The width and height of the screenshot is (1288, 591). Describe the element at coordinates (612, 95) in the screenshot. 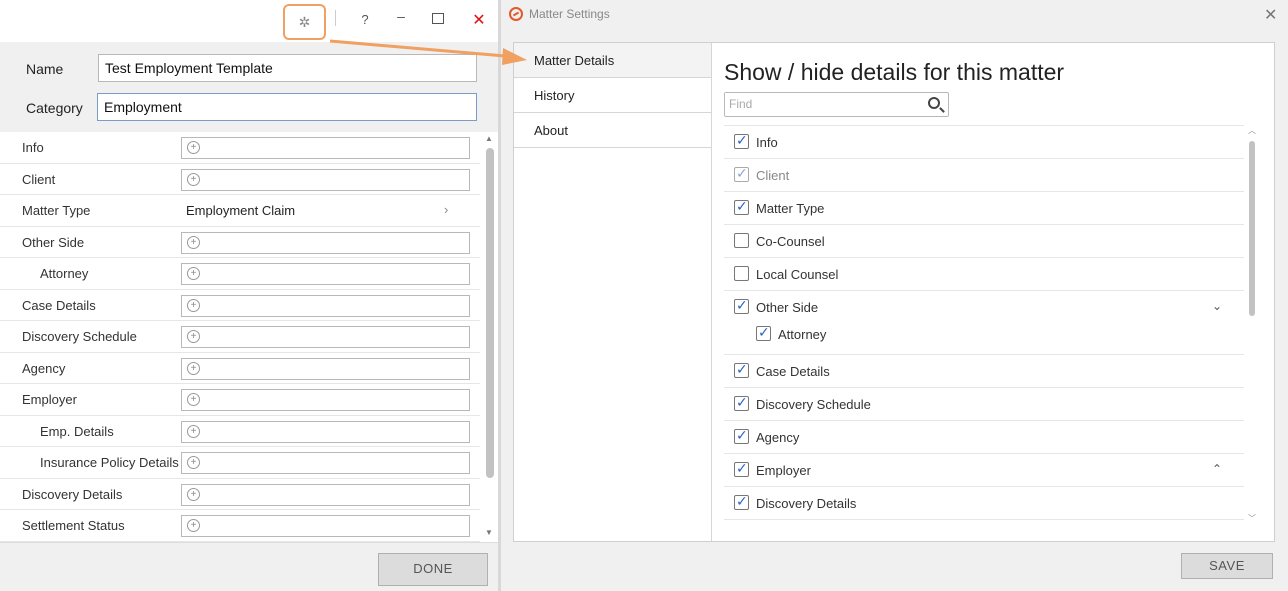

I see `nav-item-history: History` at that location.